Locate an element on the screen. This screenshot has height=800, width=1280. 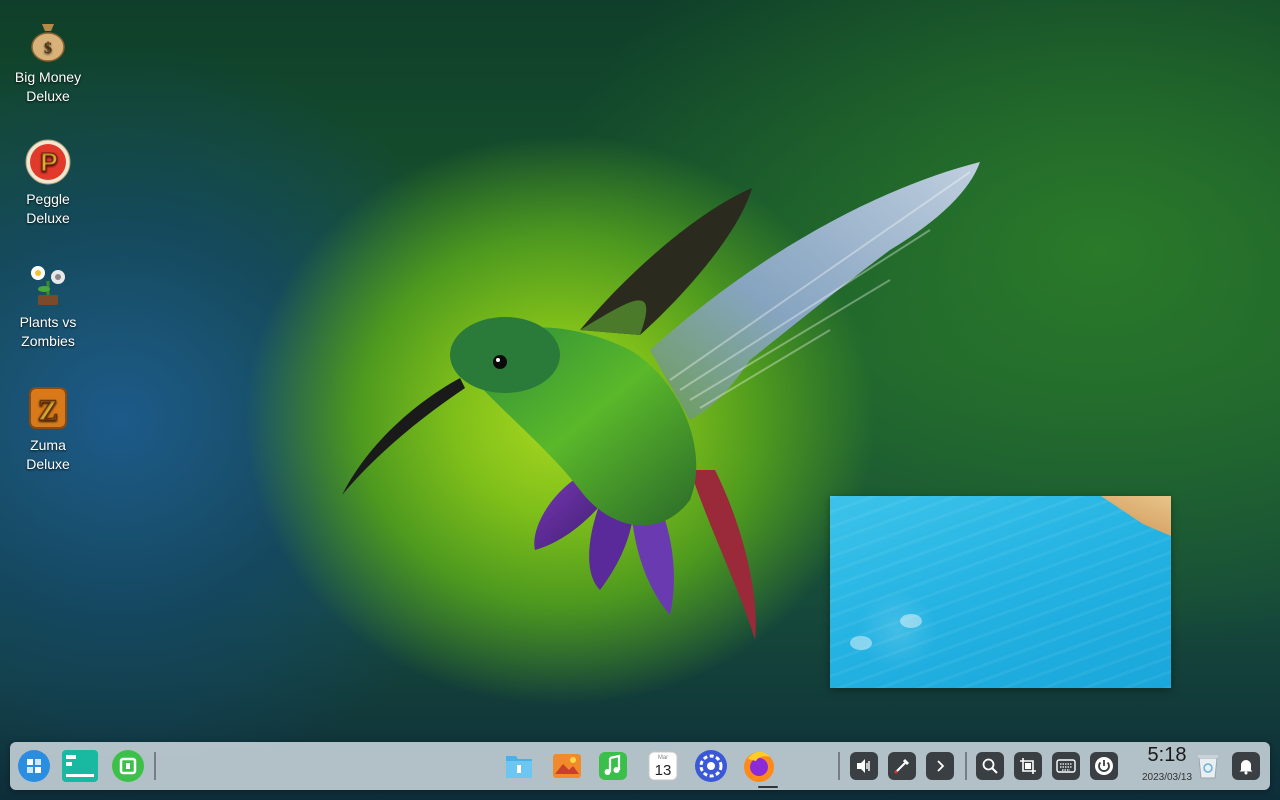
expand-arrow-icon is located at coordinates (941, 766).